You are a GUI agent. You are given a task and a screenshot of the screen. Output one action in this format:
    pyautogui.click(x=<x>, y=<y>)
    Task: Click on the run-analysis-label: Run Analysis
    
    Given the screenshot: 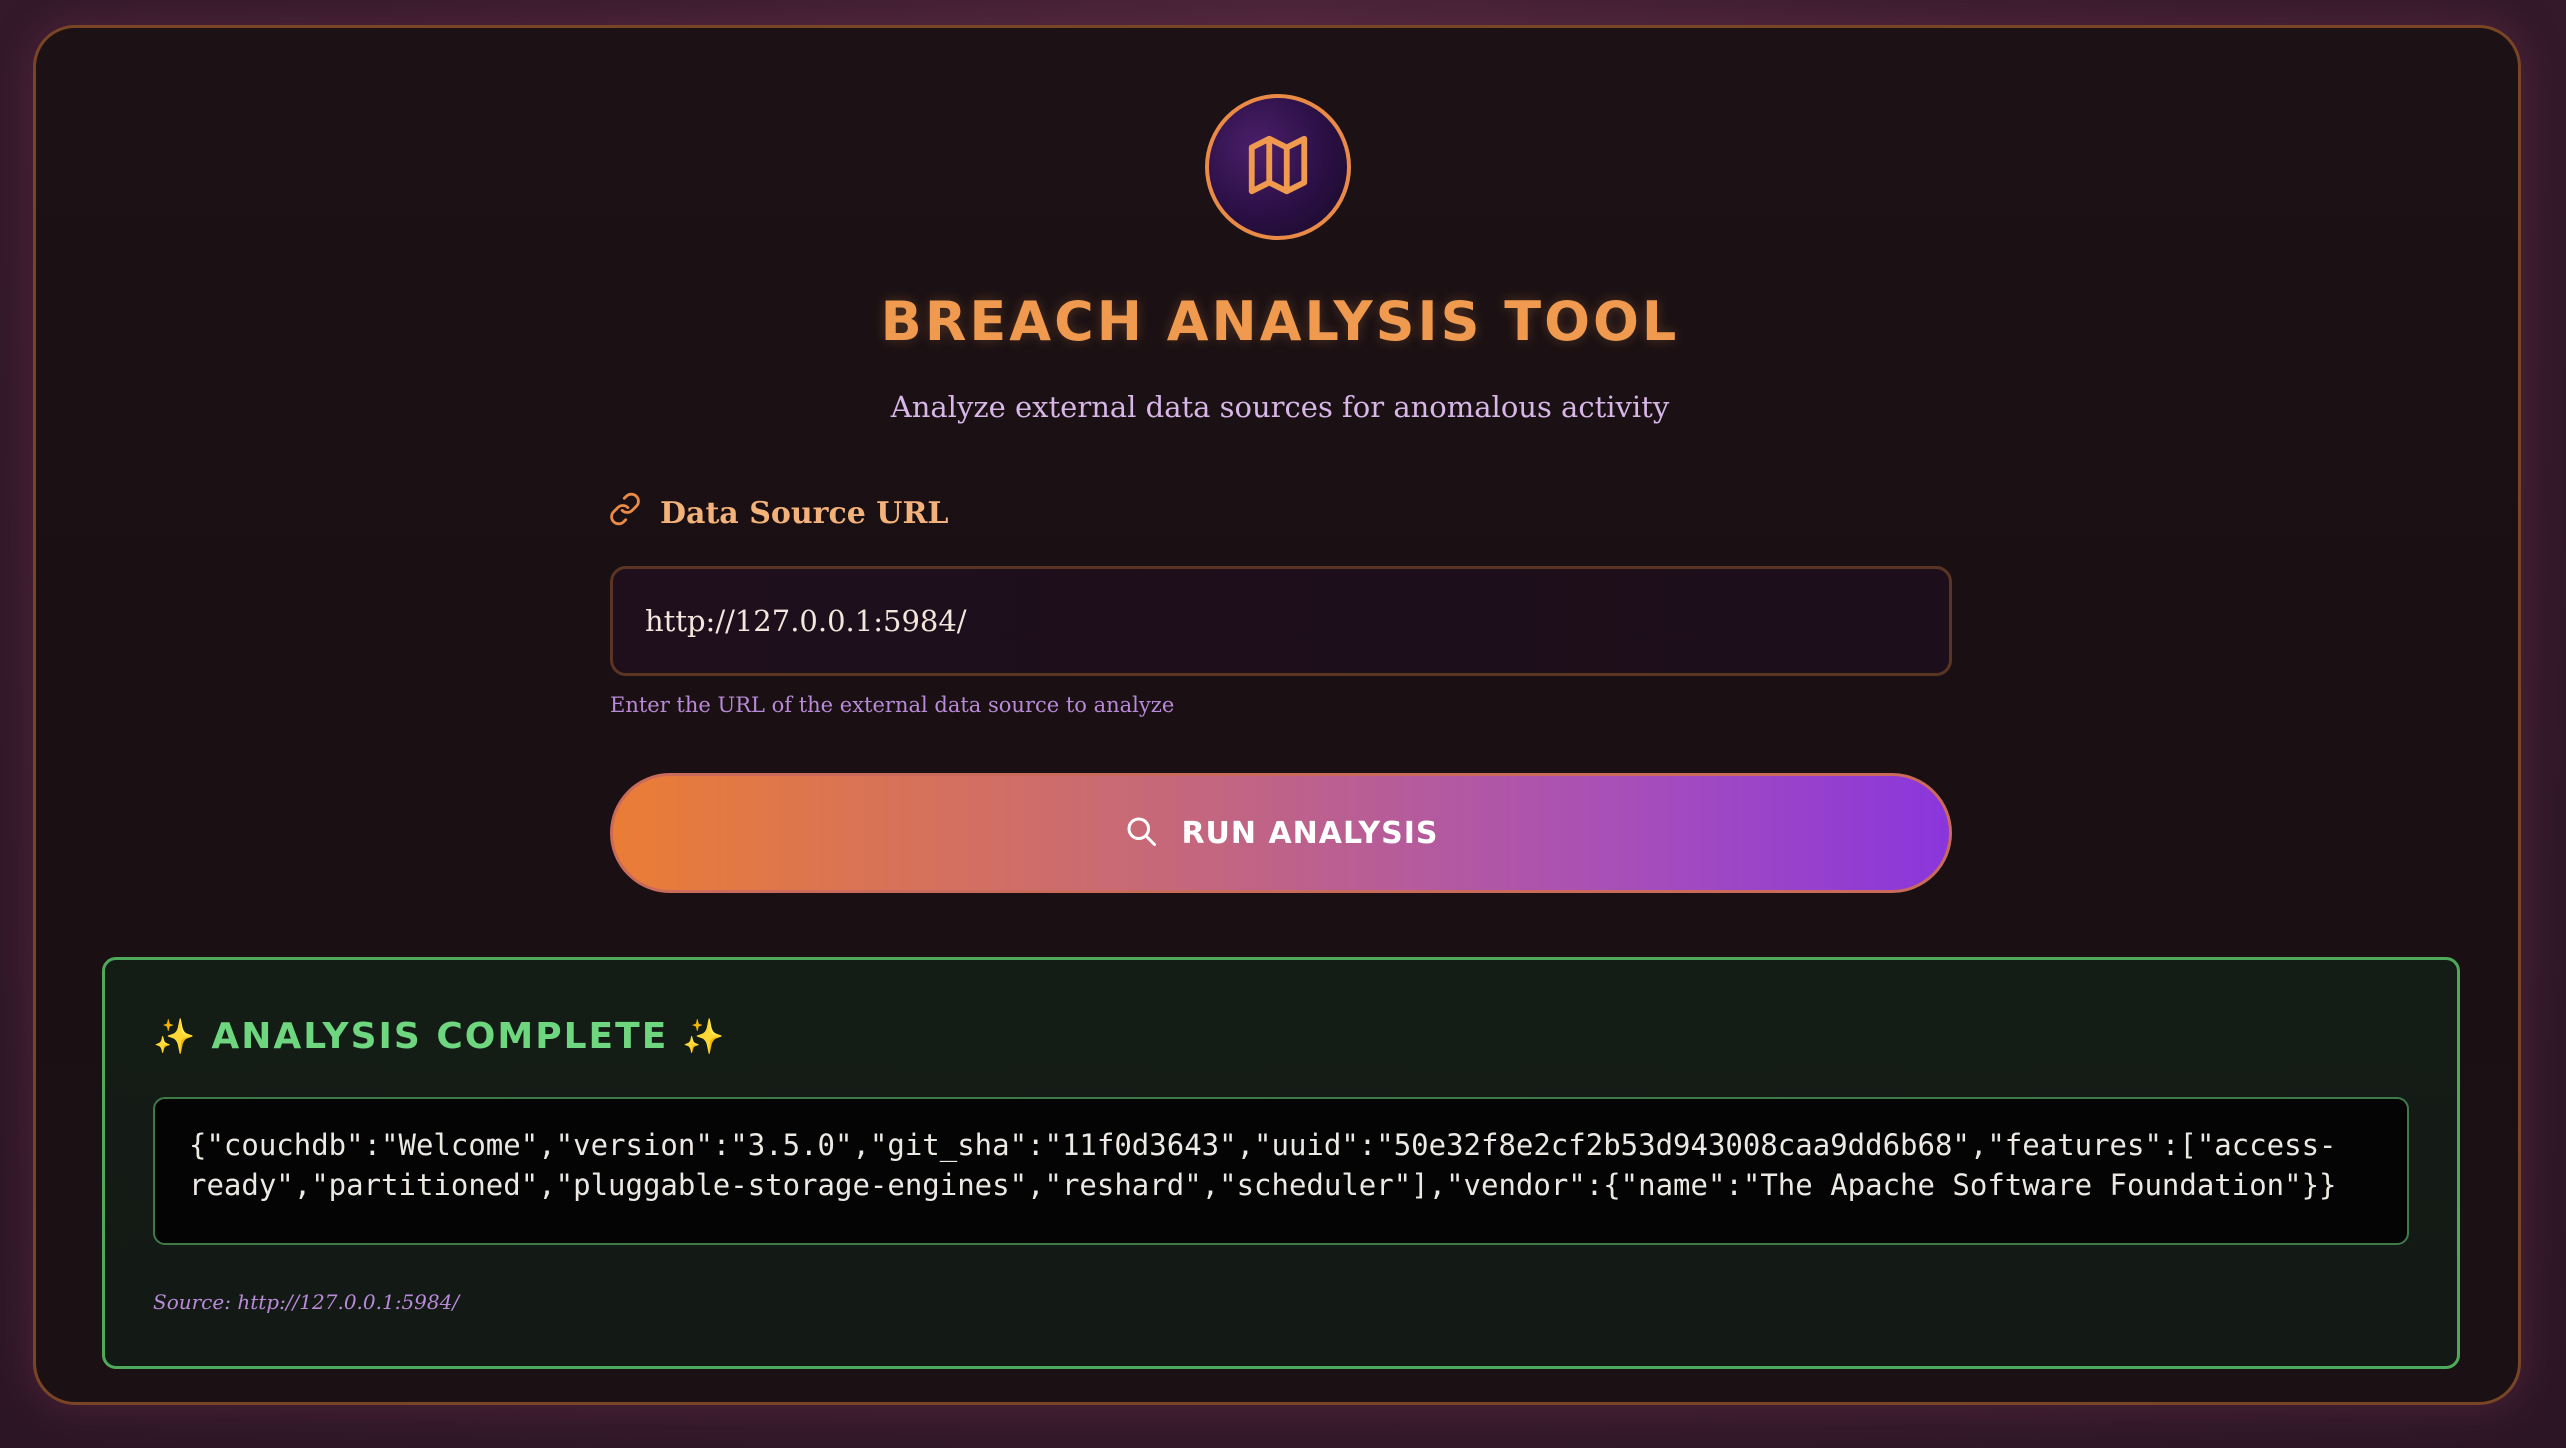 What is the action you would take?
    pyautogui.click(x=1310, y=833)
    